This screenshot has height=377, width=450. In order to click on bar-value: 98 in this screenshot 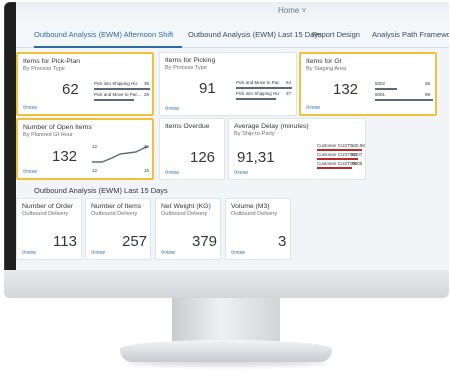, I will do `click(428, 94)`.